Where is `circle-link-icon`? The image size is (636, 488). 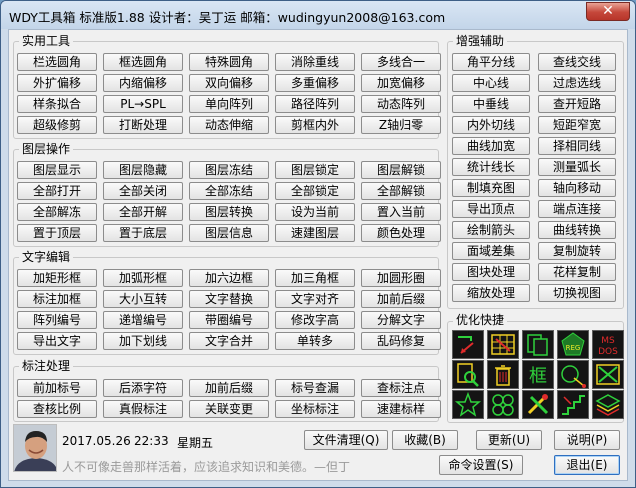 circle-link-icon is located at coordinates (573, 374).